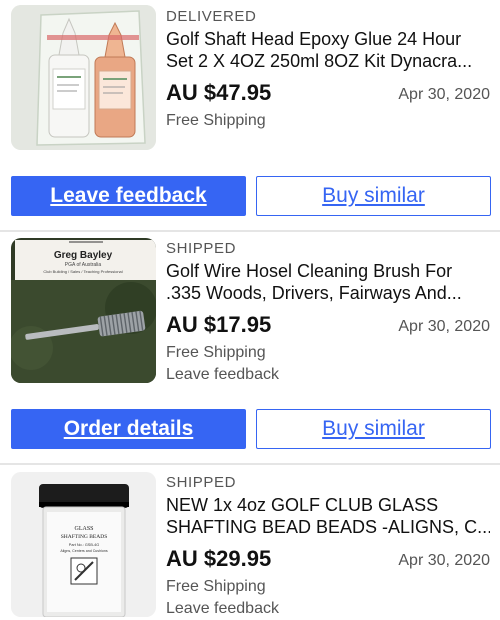  I want to click on leave-feedback-button: Leave feedback, so click(128, 196).